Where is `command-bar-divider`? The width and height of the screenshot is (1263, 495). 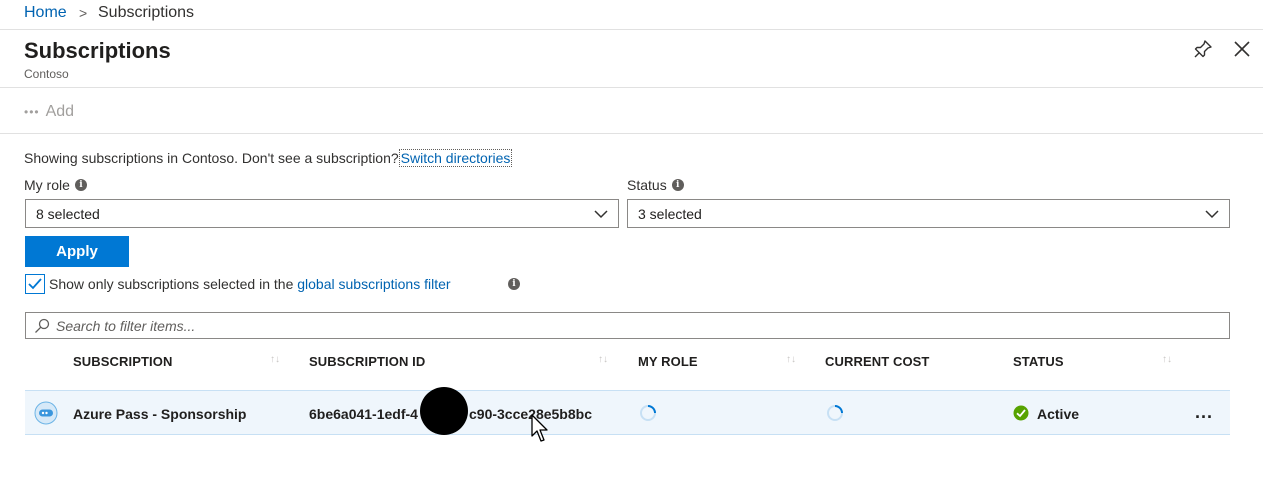
command-bar-divider is located at coordinates (631, 133).